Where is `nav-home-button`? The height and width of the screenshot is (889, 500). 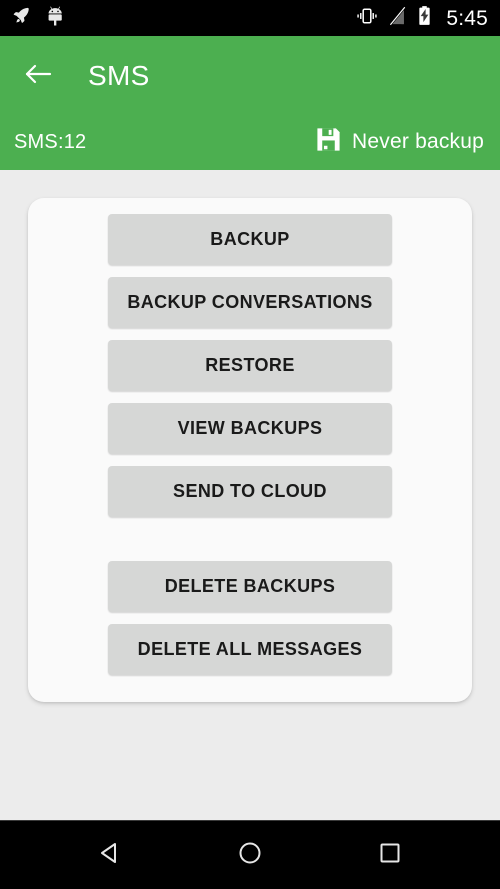 nav-home-button is located at coordinates (250, 855).